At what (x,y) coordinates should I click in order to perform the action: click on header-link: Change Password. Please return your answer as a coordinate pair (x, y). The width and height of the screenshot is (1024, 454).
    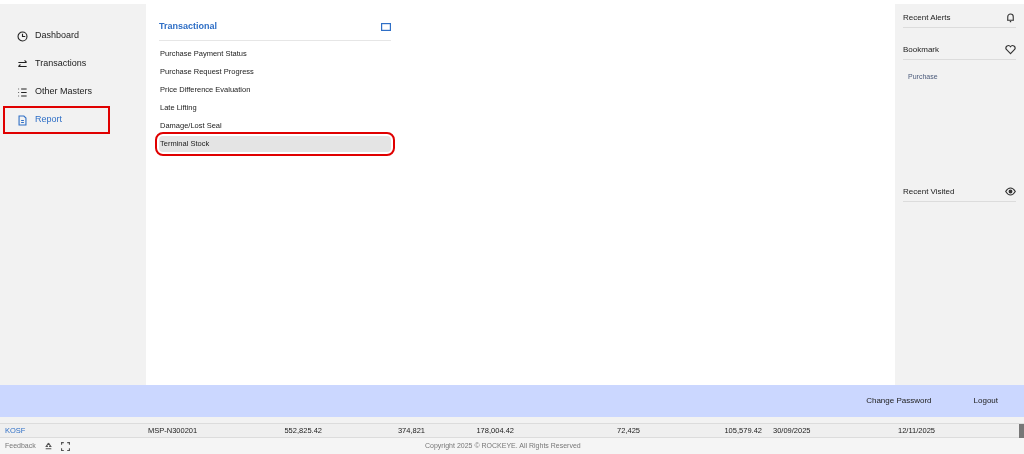
    Looking at the image, I should click on (899, 401).